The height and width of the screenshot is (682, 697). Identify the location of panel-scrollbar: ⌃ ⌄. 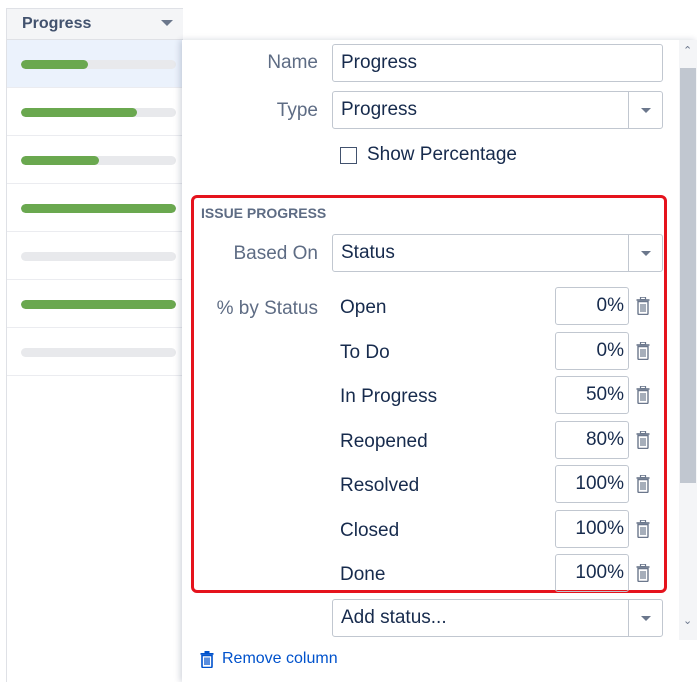
(688, 340).